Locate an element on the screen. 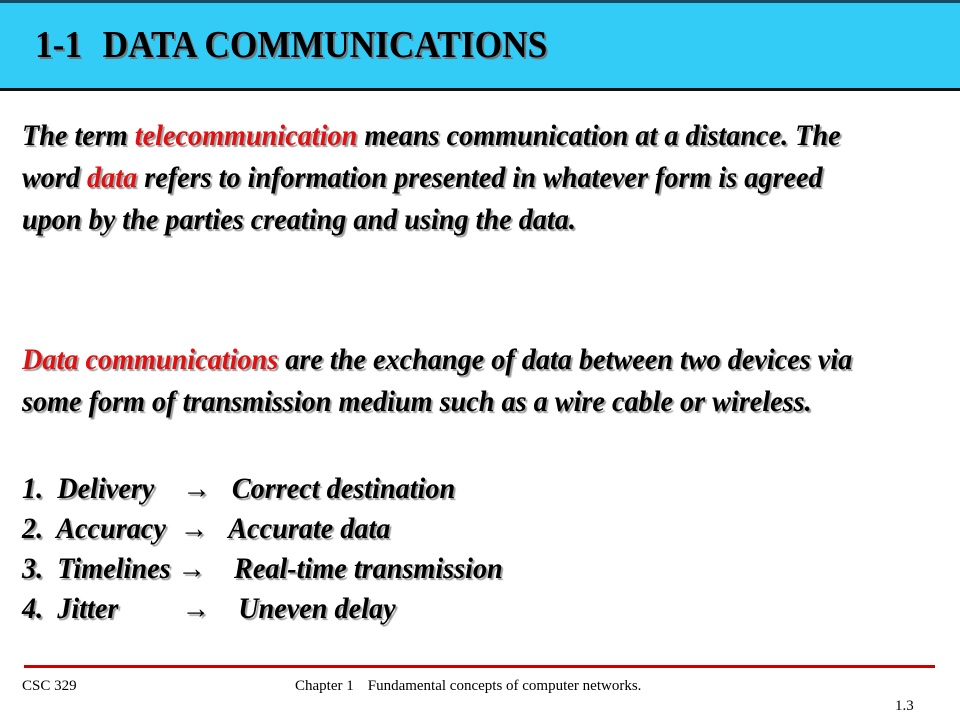 Image resolution: width=960 pixels, height=720 pixels. page-title: 1-1 DATA COMMUNICATIONS is located at coordinates (291, 45).